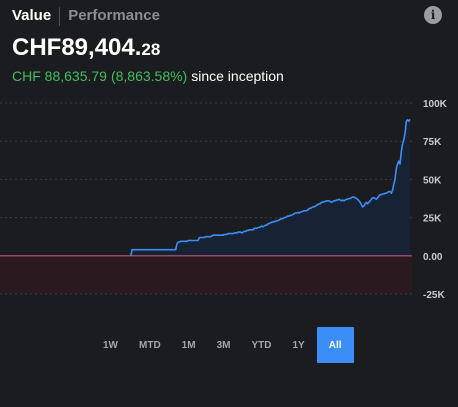 Image resolution: width=458 pixels, height=407 pixels. I want to click on view-tabs: Value Performance, so click(86, 16).